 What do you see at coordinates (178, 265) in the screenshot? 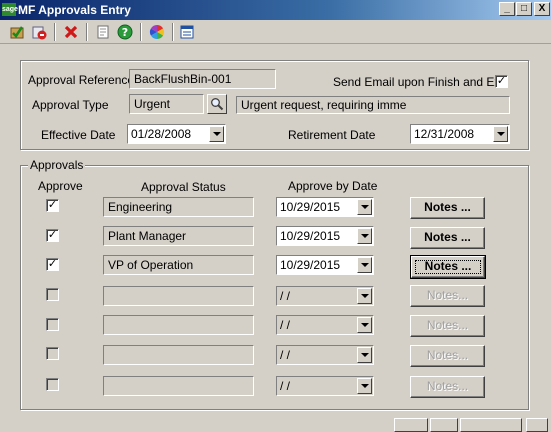
I see `approval-status-field: VP of Operation` at bounding box center [178, 265].